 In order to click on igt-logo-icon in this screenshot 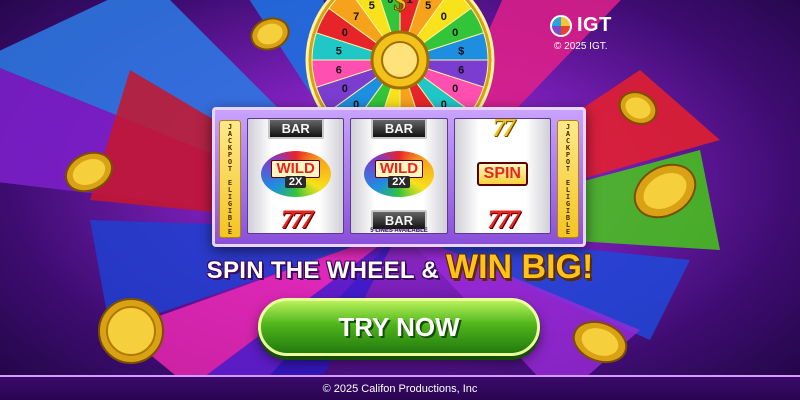, I will do `click(561, 25)`.